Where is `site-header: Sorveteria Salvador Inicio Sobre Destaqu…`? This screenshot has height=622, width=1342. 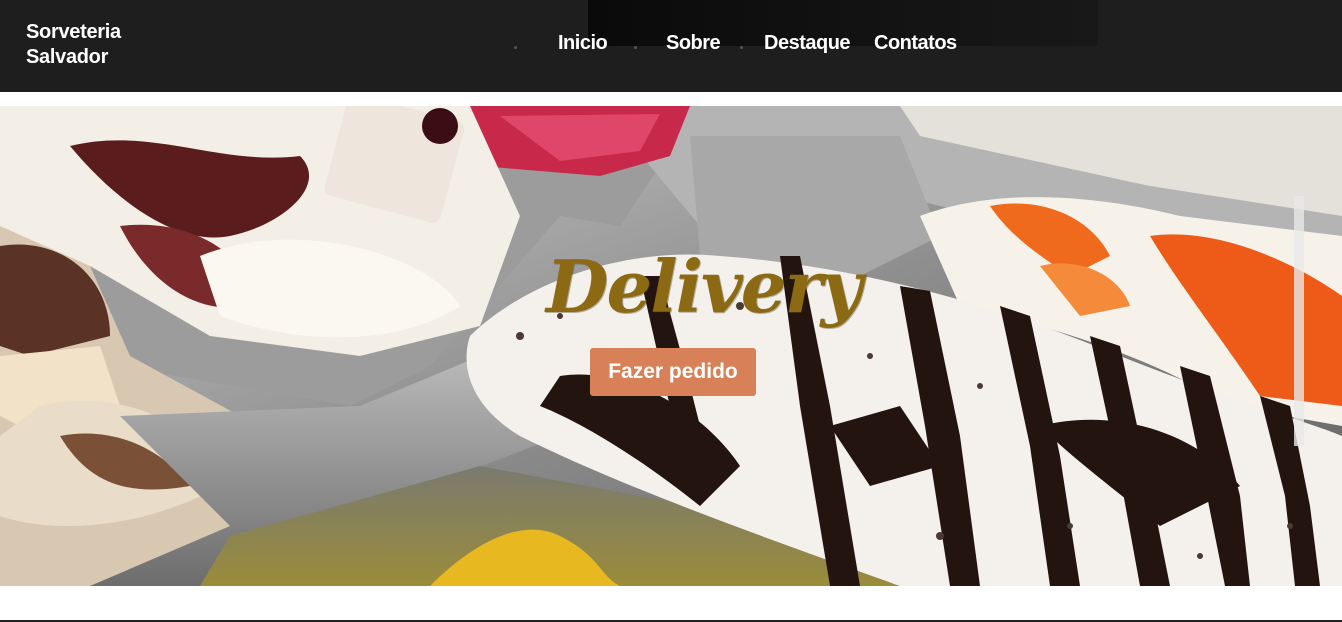
site-header: Sorveteria Salvador Inicio Sobre Destaqu… is located at coordinates (671, 46).